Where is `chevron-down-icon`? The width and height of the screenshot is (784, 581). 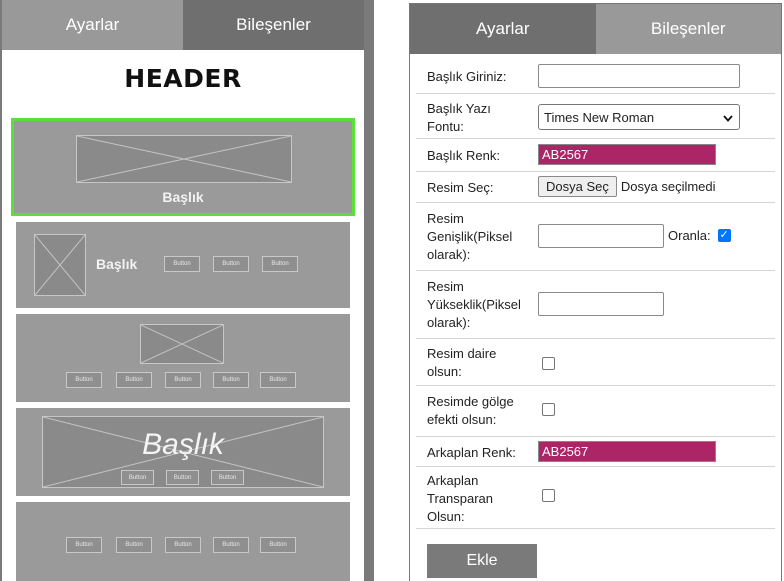
chevron-down-icon is located at coordinates (728, 117).